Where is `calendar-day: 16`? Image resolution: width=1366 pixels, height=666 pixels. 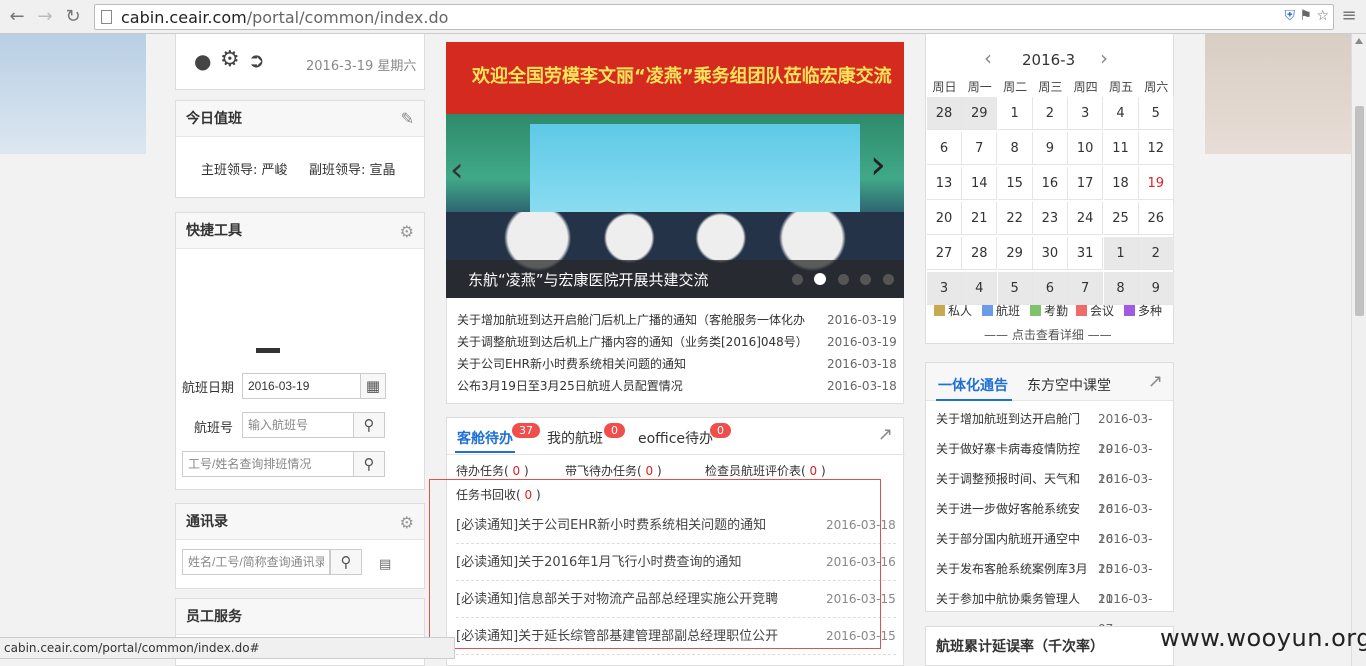
calendar-day: 16 is located at coordinates (1050, 183).